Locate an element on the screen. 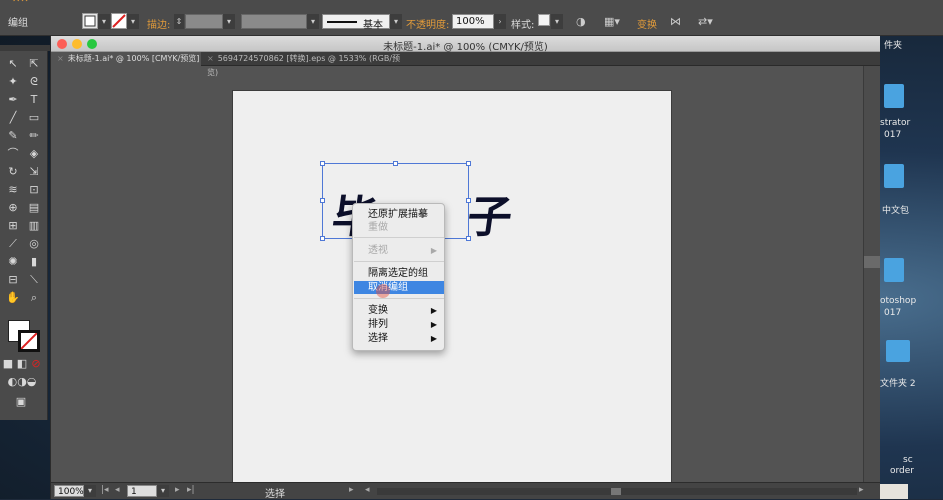 This screenshot has width=943, height=500. align-grid-icon: ▦▾ is located at coordinates (612, 21).